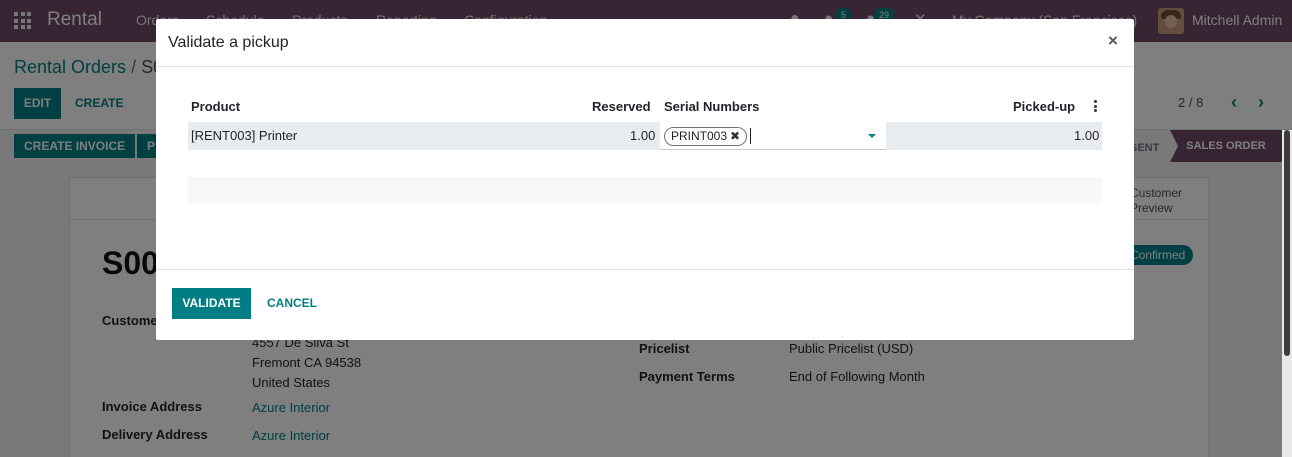 The height and width of the screenshot is (457, 1292). I want to click on validate-button: VALIDATE, so click(211, 303).